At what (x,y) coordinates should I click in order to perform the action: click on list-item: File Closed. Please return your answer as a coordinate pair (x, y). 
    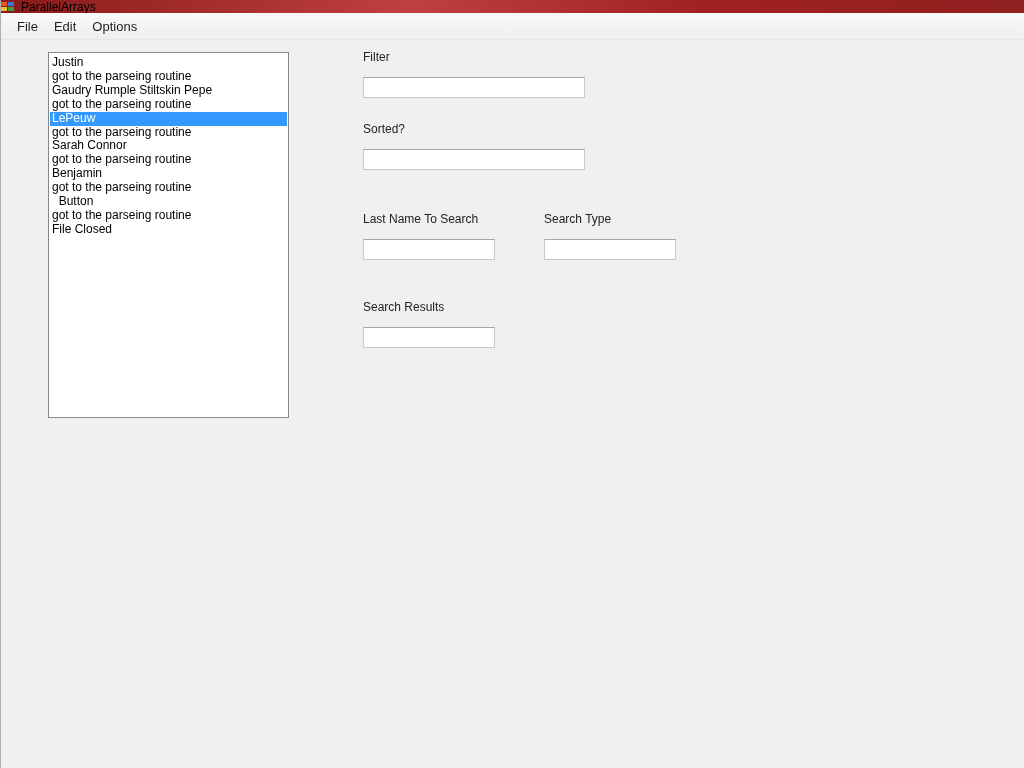
    Looking at the image, I should click on (168, 229).